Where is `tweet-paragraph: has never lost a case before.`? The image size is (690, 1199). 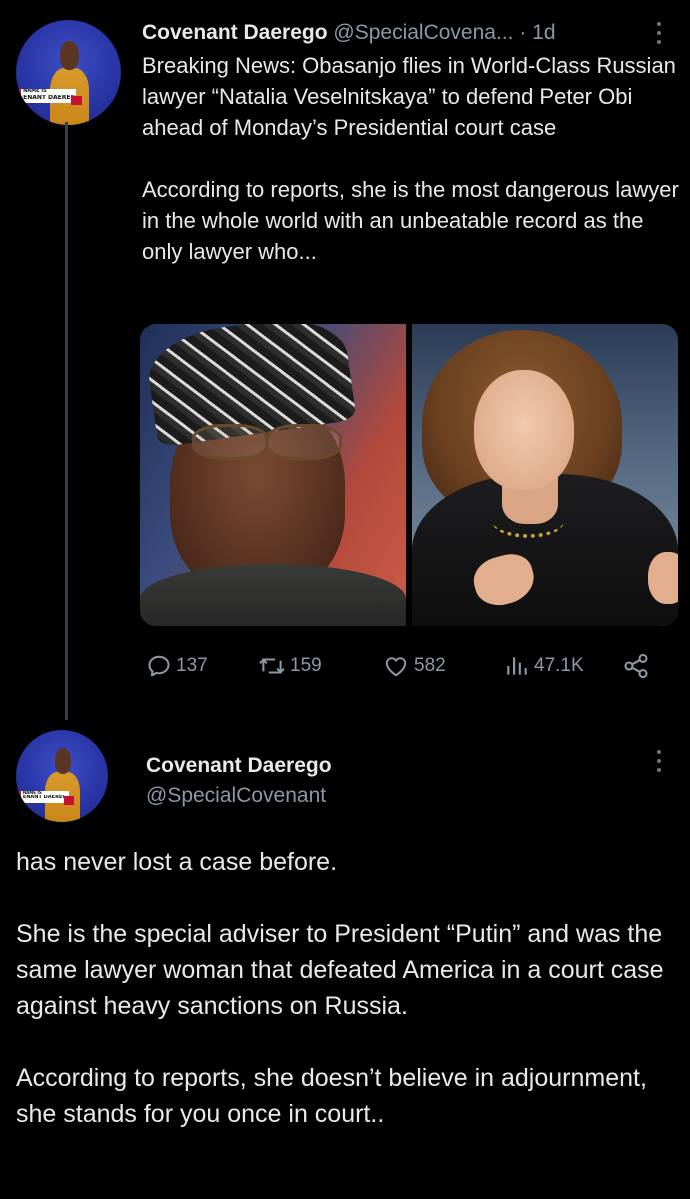
tweet-paragraph: has never lost a case before. is located at coordinates (177, 862).